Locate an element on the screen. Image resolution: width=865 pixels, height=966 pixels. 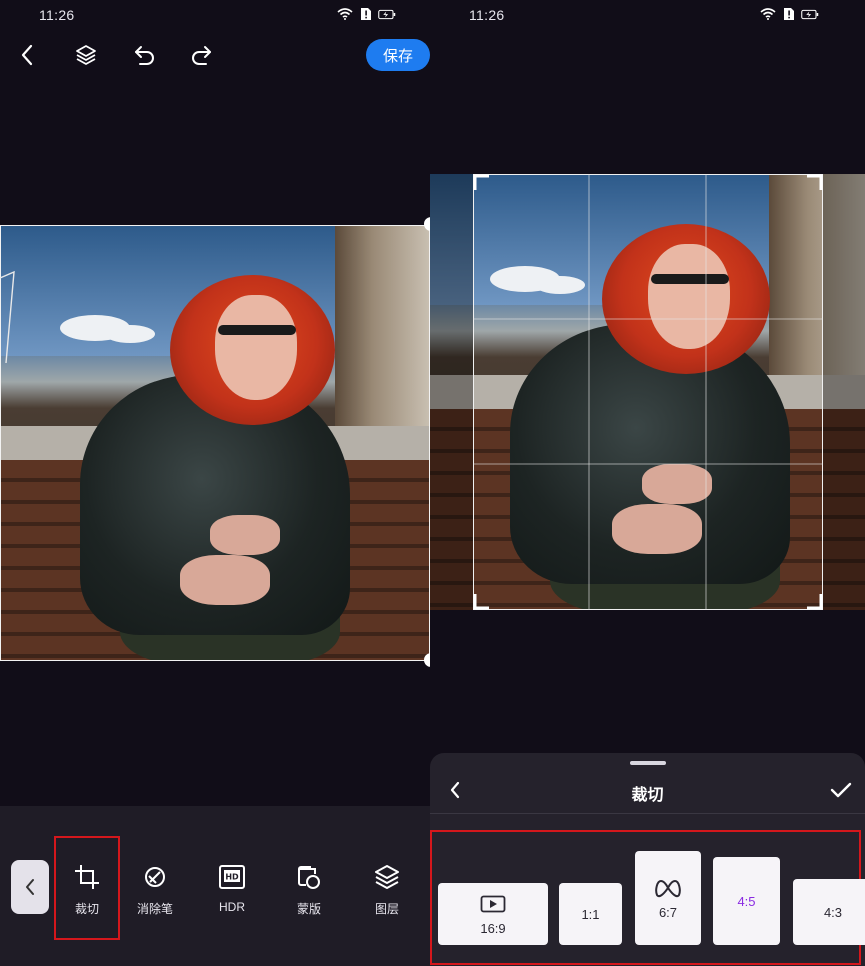
editor-toolbar: 保存 is located at coordinates (215, 55).